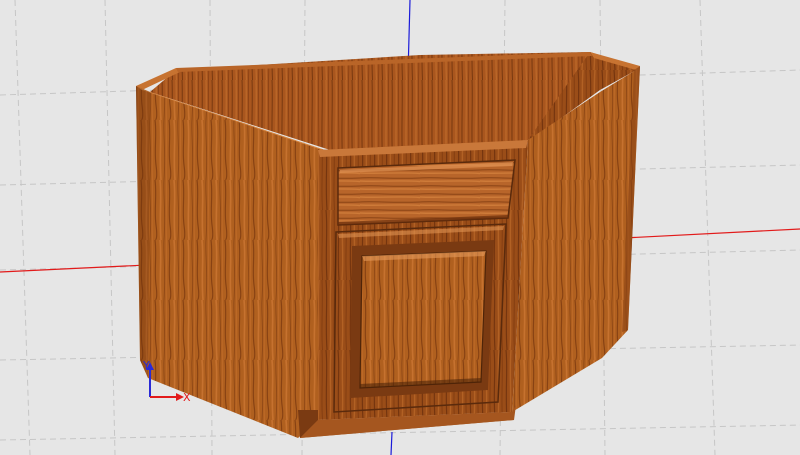 The height and width of the screenshot is (455, 800). What do you see at coordinates (423, 319) in the screenshot?
I see `door-center-panel` at bounding box center [423, 319].